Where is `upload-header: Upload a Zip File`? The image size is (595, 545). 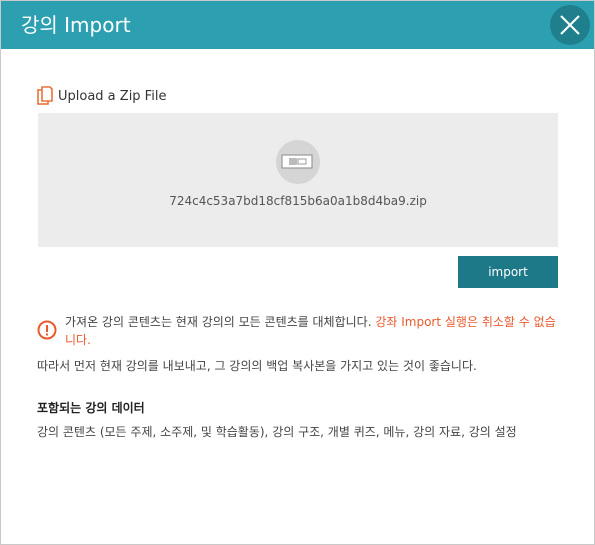 upload-header: Upload a Zip File is located at coordinates (101, 96).